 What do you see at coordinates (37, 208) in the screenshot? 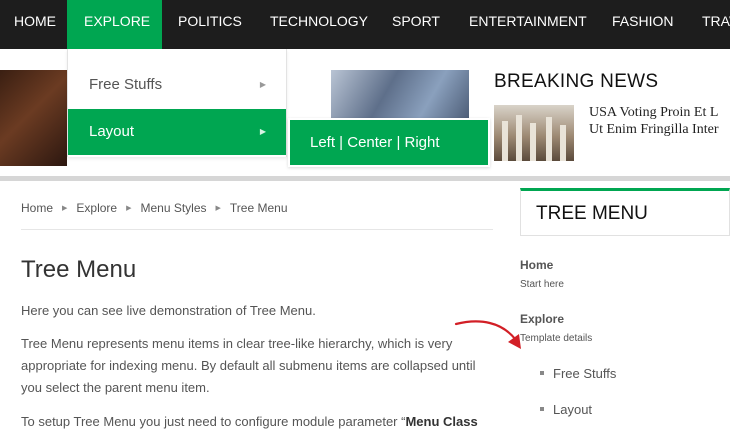
I see `breadcrumb-home: Home` at bounding box center [37, 208].